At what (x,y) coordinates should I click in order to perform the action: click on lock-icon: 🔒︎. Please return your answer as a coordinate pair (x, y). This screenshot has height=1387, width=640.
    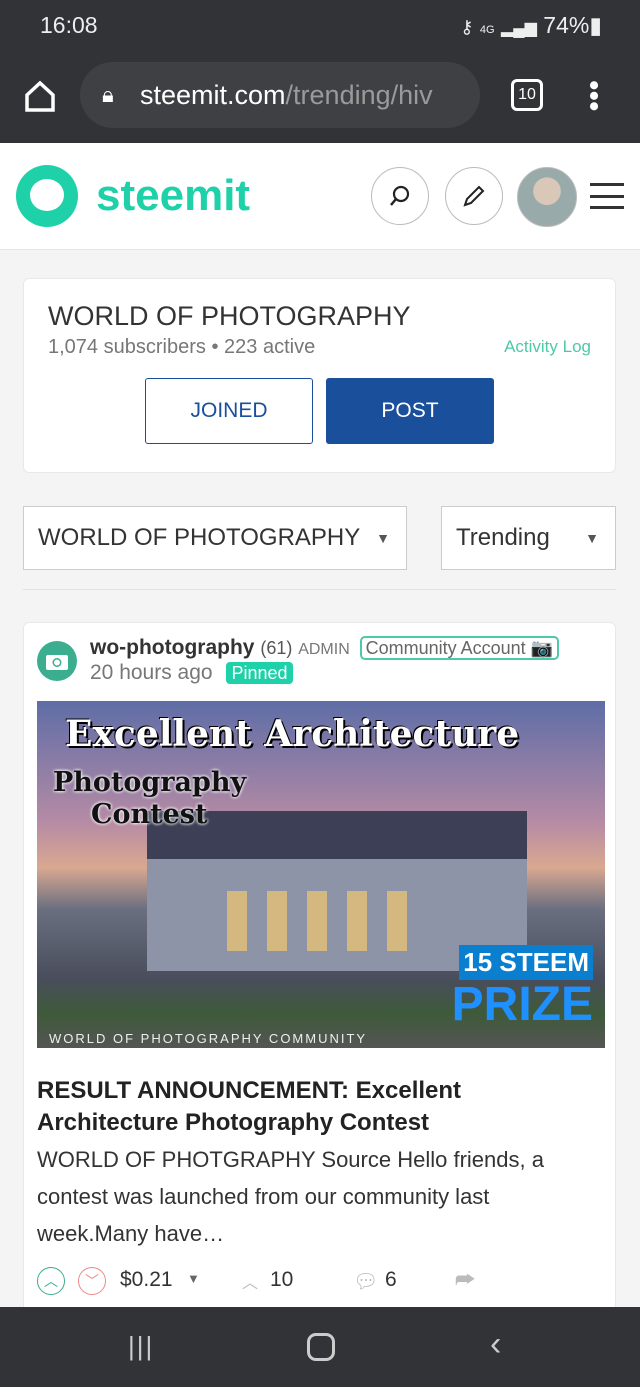
    Looking at the image, I should click on (108, 94).